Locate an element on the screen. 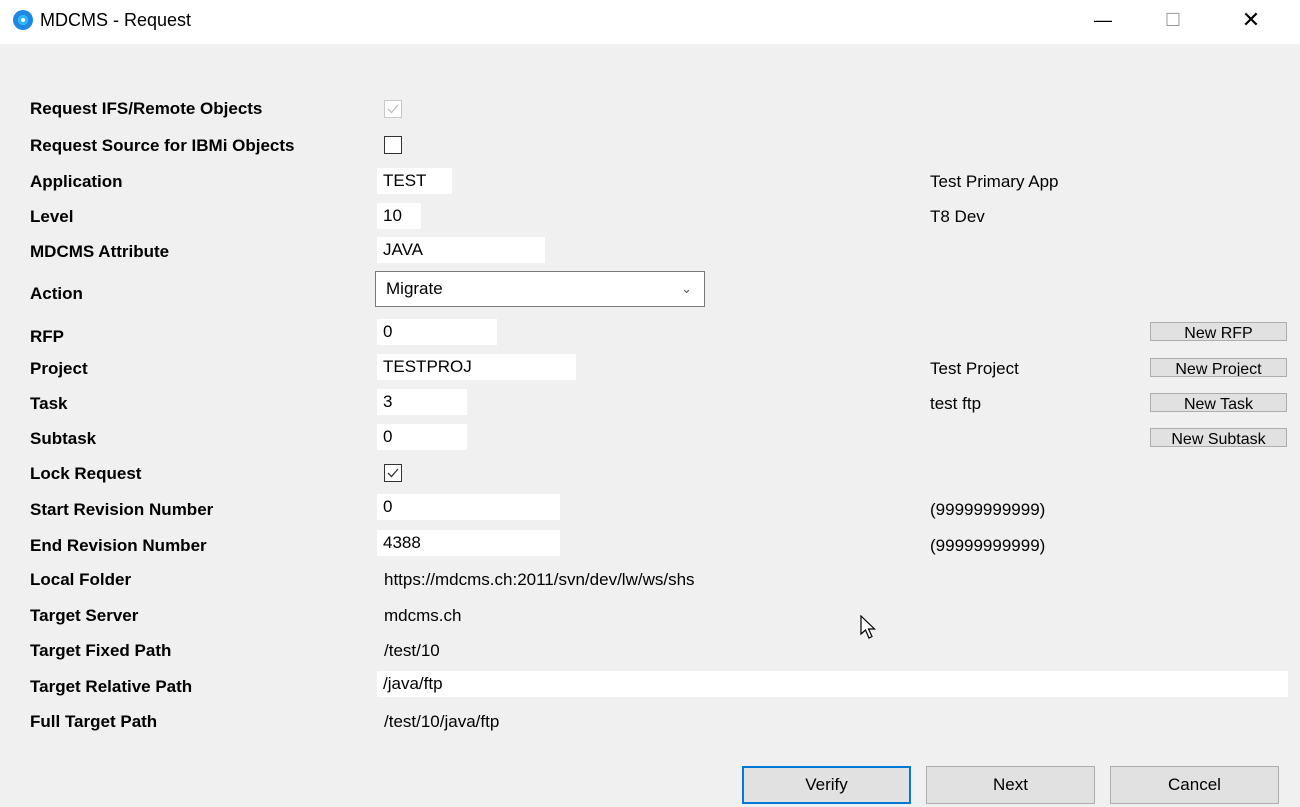 Image resolution: width=1300 pixels, height=807 pixels. new-project-button: New Project is located at coordinates (1218, 367).